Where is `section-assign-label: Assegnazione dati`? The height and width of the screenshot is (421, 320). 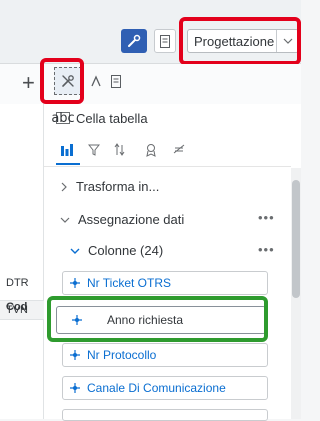 section-assign-label: Assegnazione dati is located at coordinates (131, 219).